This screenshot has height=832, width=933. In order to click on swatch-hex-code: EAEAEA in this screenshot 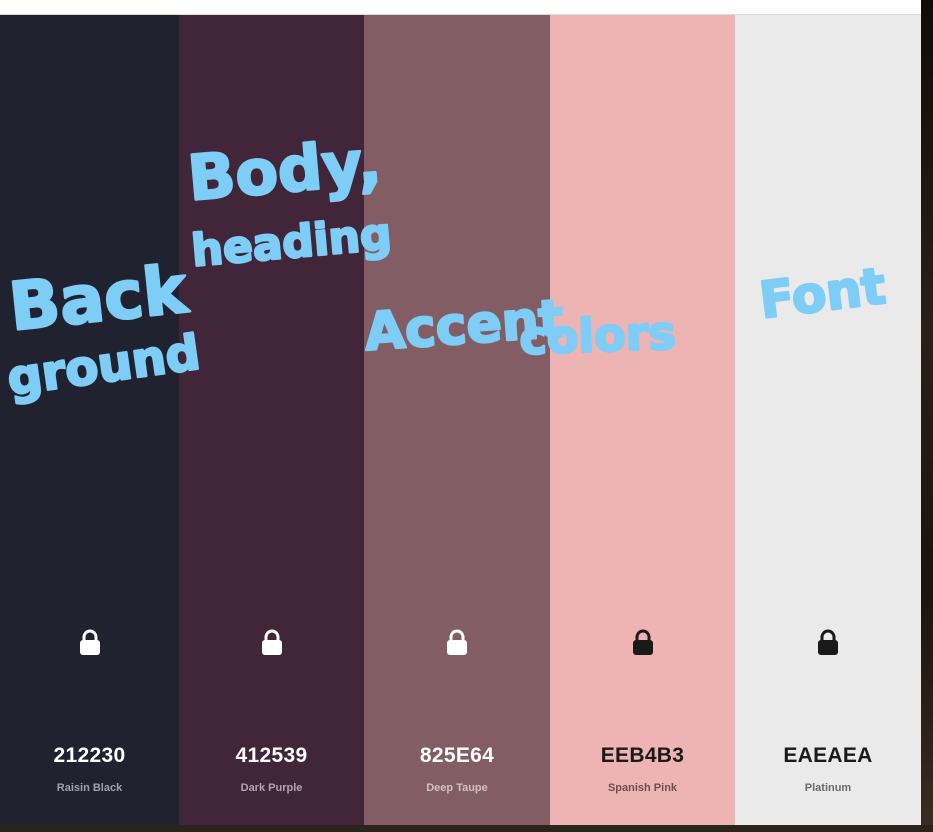, I will do `click(828, 756)`.